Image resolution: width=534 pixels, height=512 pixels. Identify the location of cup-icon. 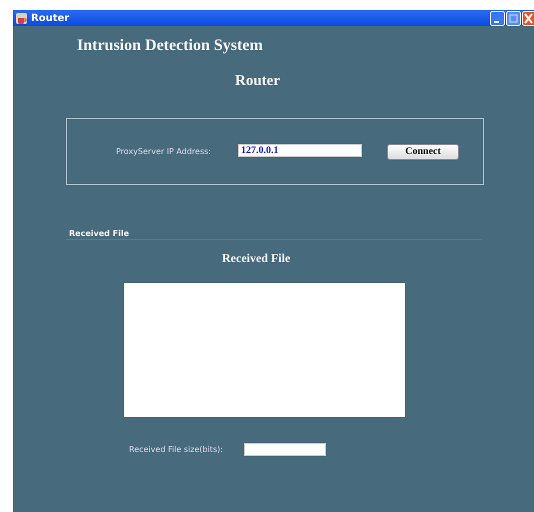
(21, 18).